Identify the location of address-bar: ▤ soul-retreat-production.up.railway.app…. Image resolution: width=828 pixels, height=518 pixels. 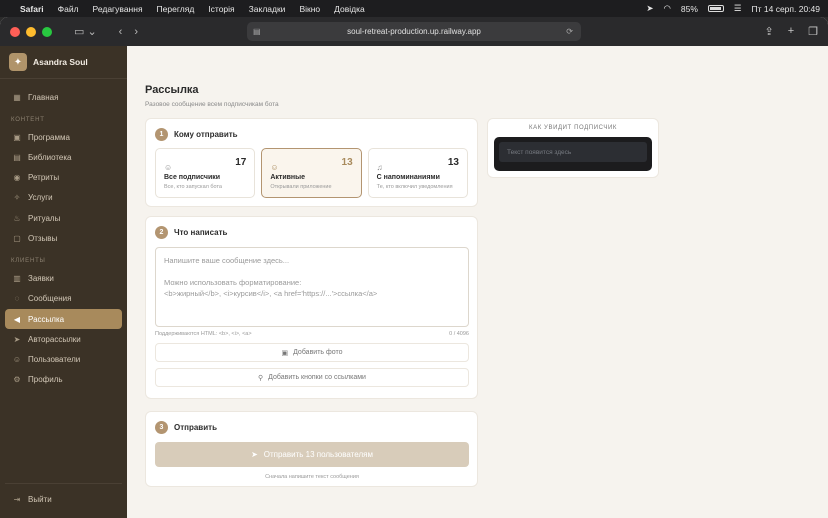
(414, 31).